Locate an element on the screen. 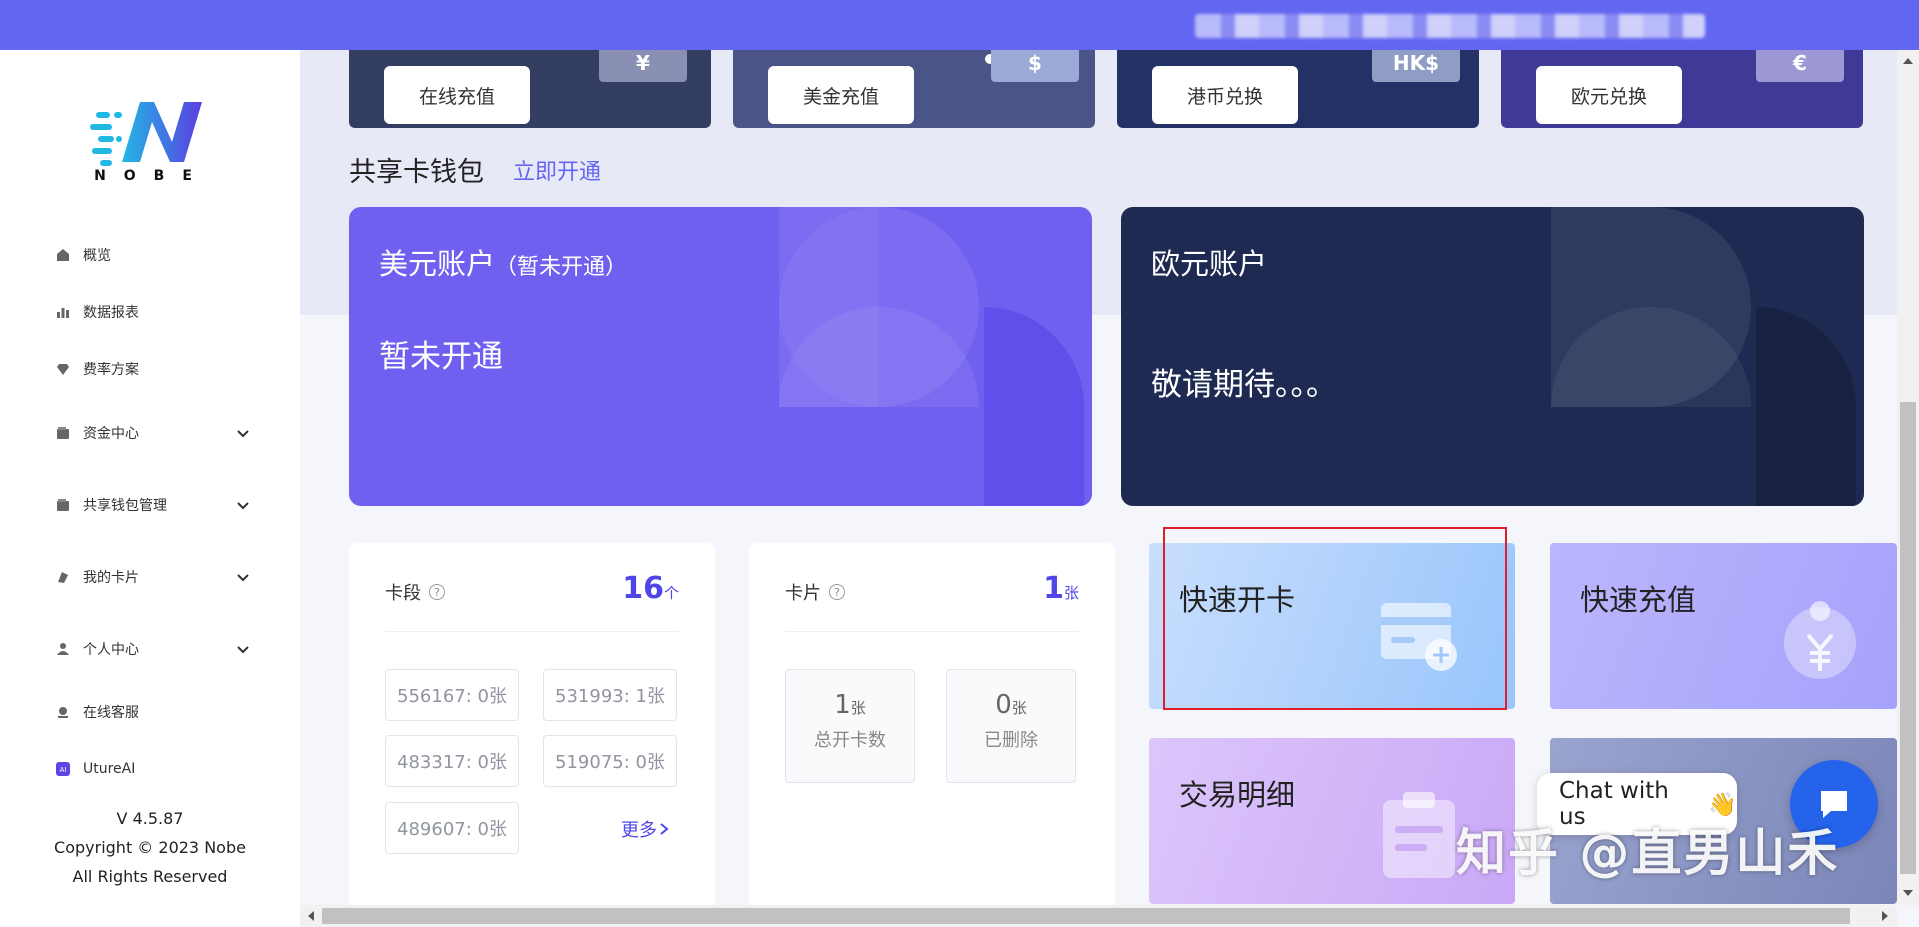  sidebar-item-label: 数据报表 is located at coordinates (111, 313).